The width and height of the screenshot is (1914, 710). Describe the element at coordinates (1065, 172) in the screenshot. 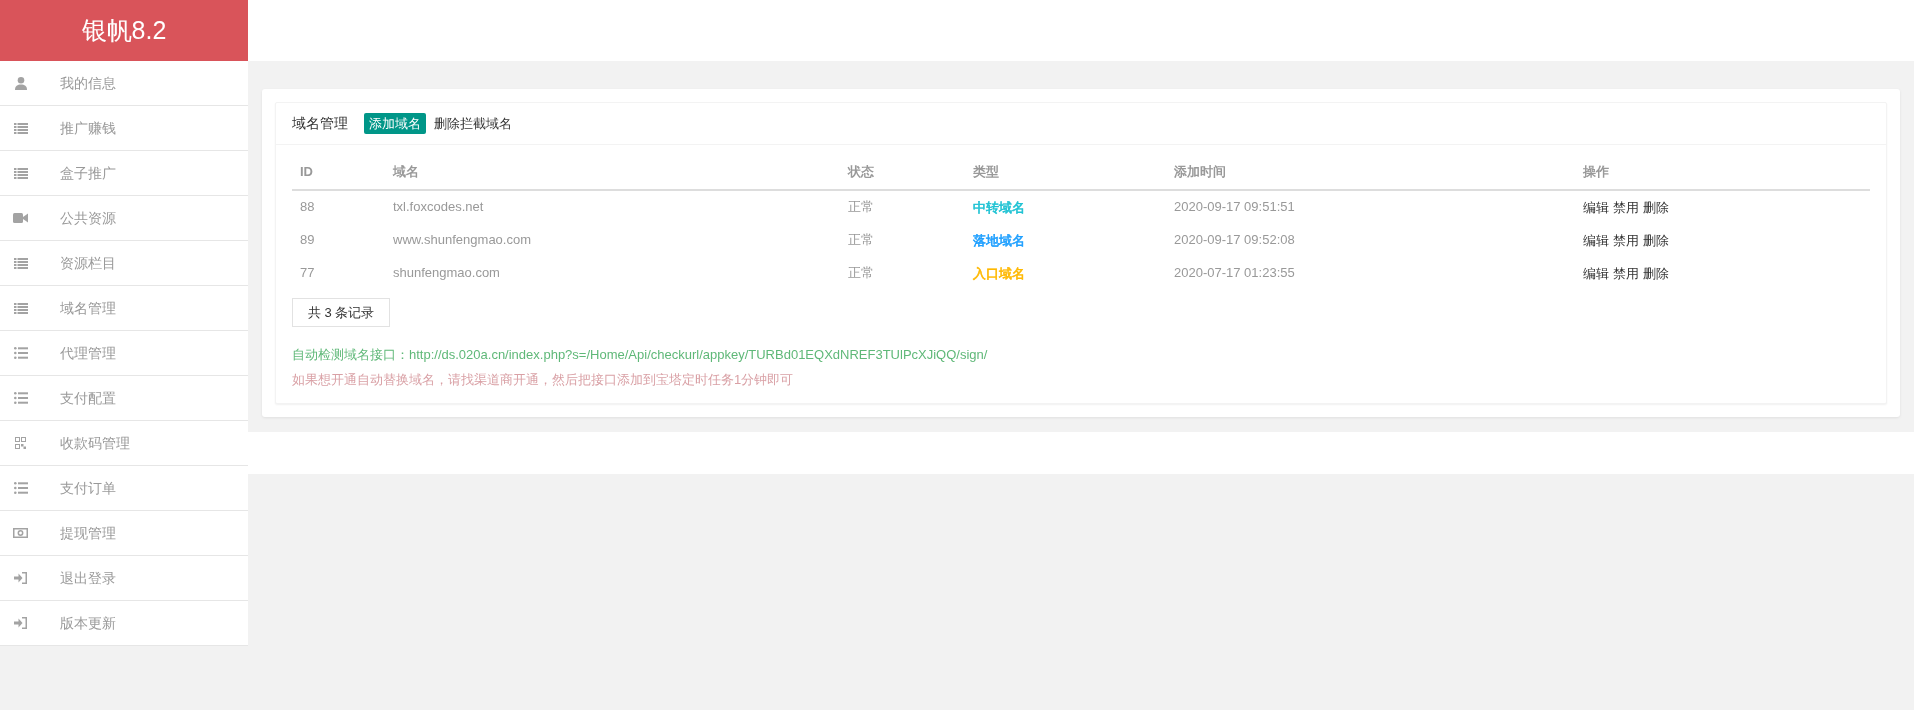

I see `column-header: 类型` at that location.